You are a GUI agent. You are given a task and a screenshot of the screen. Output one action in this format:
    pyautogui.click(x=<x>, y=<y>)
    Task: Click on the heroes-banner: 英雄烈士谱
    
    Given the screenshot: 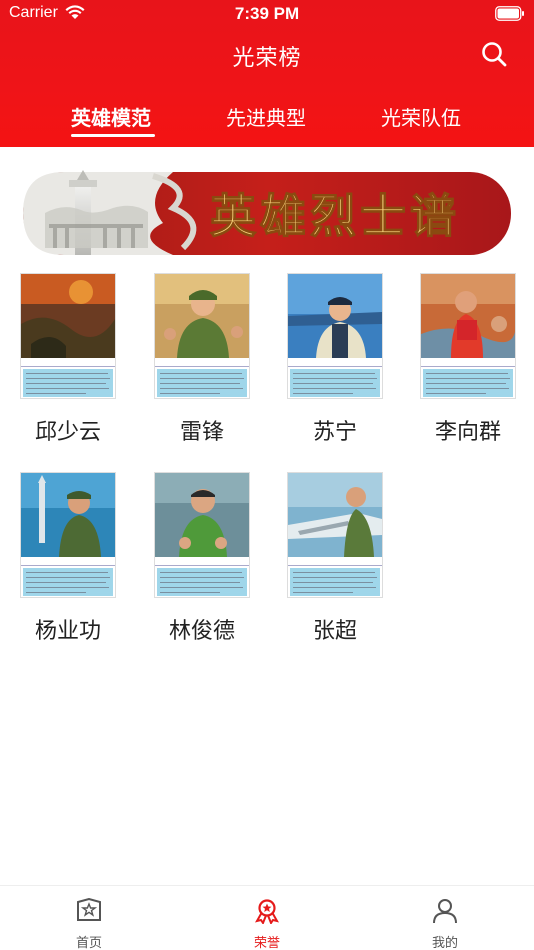 What is the action you would take?
    pyautogui.click(x=267, y=213)
    